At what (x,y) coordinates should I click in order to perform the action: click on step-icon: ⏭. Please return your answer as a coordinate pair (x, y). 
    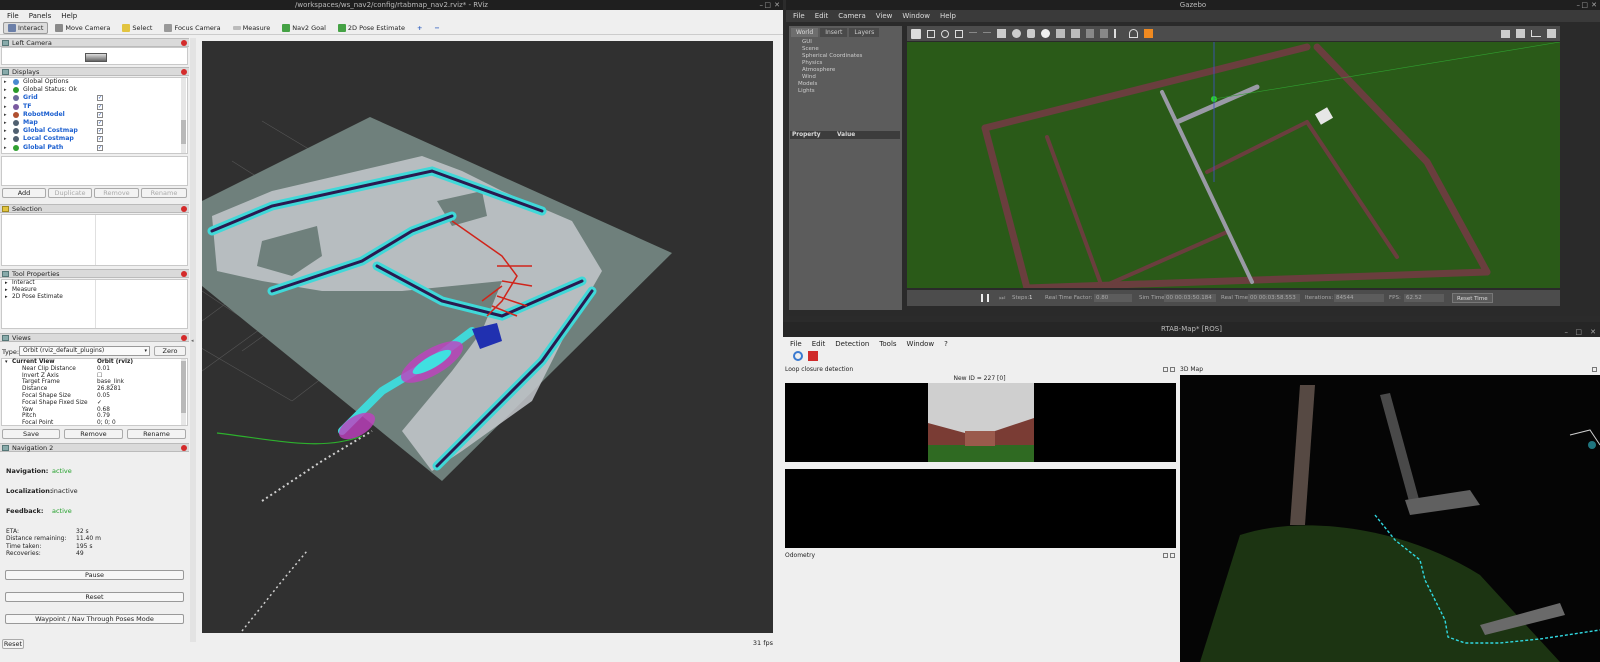
    Looking at the image, I should click on (1002, 298).